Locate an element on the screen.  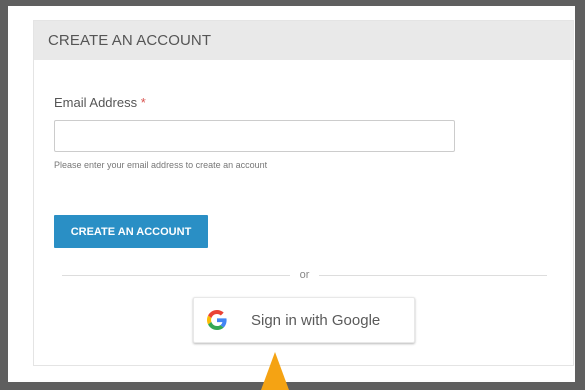
divider-text: or is located at coordinates (304, 275).